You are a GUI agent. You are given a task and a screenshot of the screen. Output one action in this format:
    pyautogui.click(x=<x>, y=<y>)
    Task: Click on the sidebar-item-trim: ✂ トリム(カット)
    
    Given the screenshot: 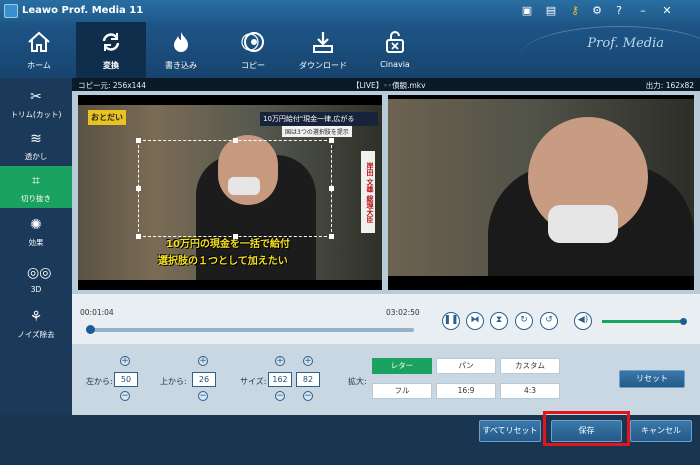 What is the action you would take?
    pyautogui.click(x=36, y=103)
    